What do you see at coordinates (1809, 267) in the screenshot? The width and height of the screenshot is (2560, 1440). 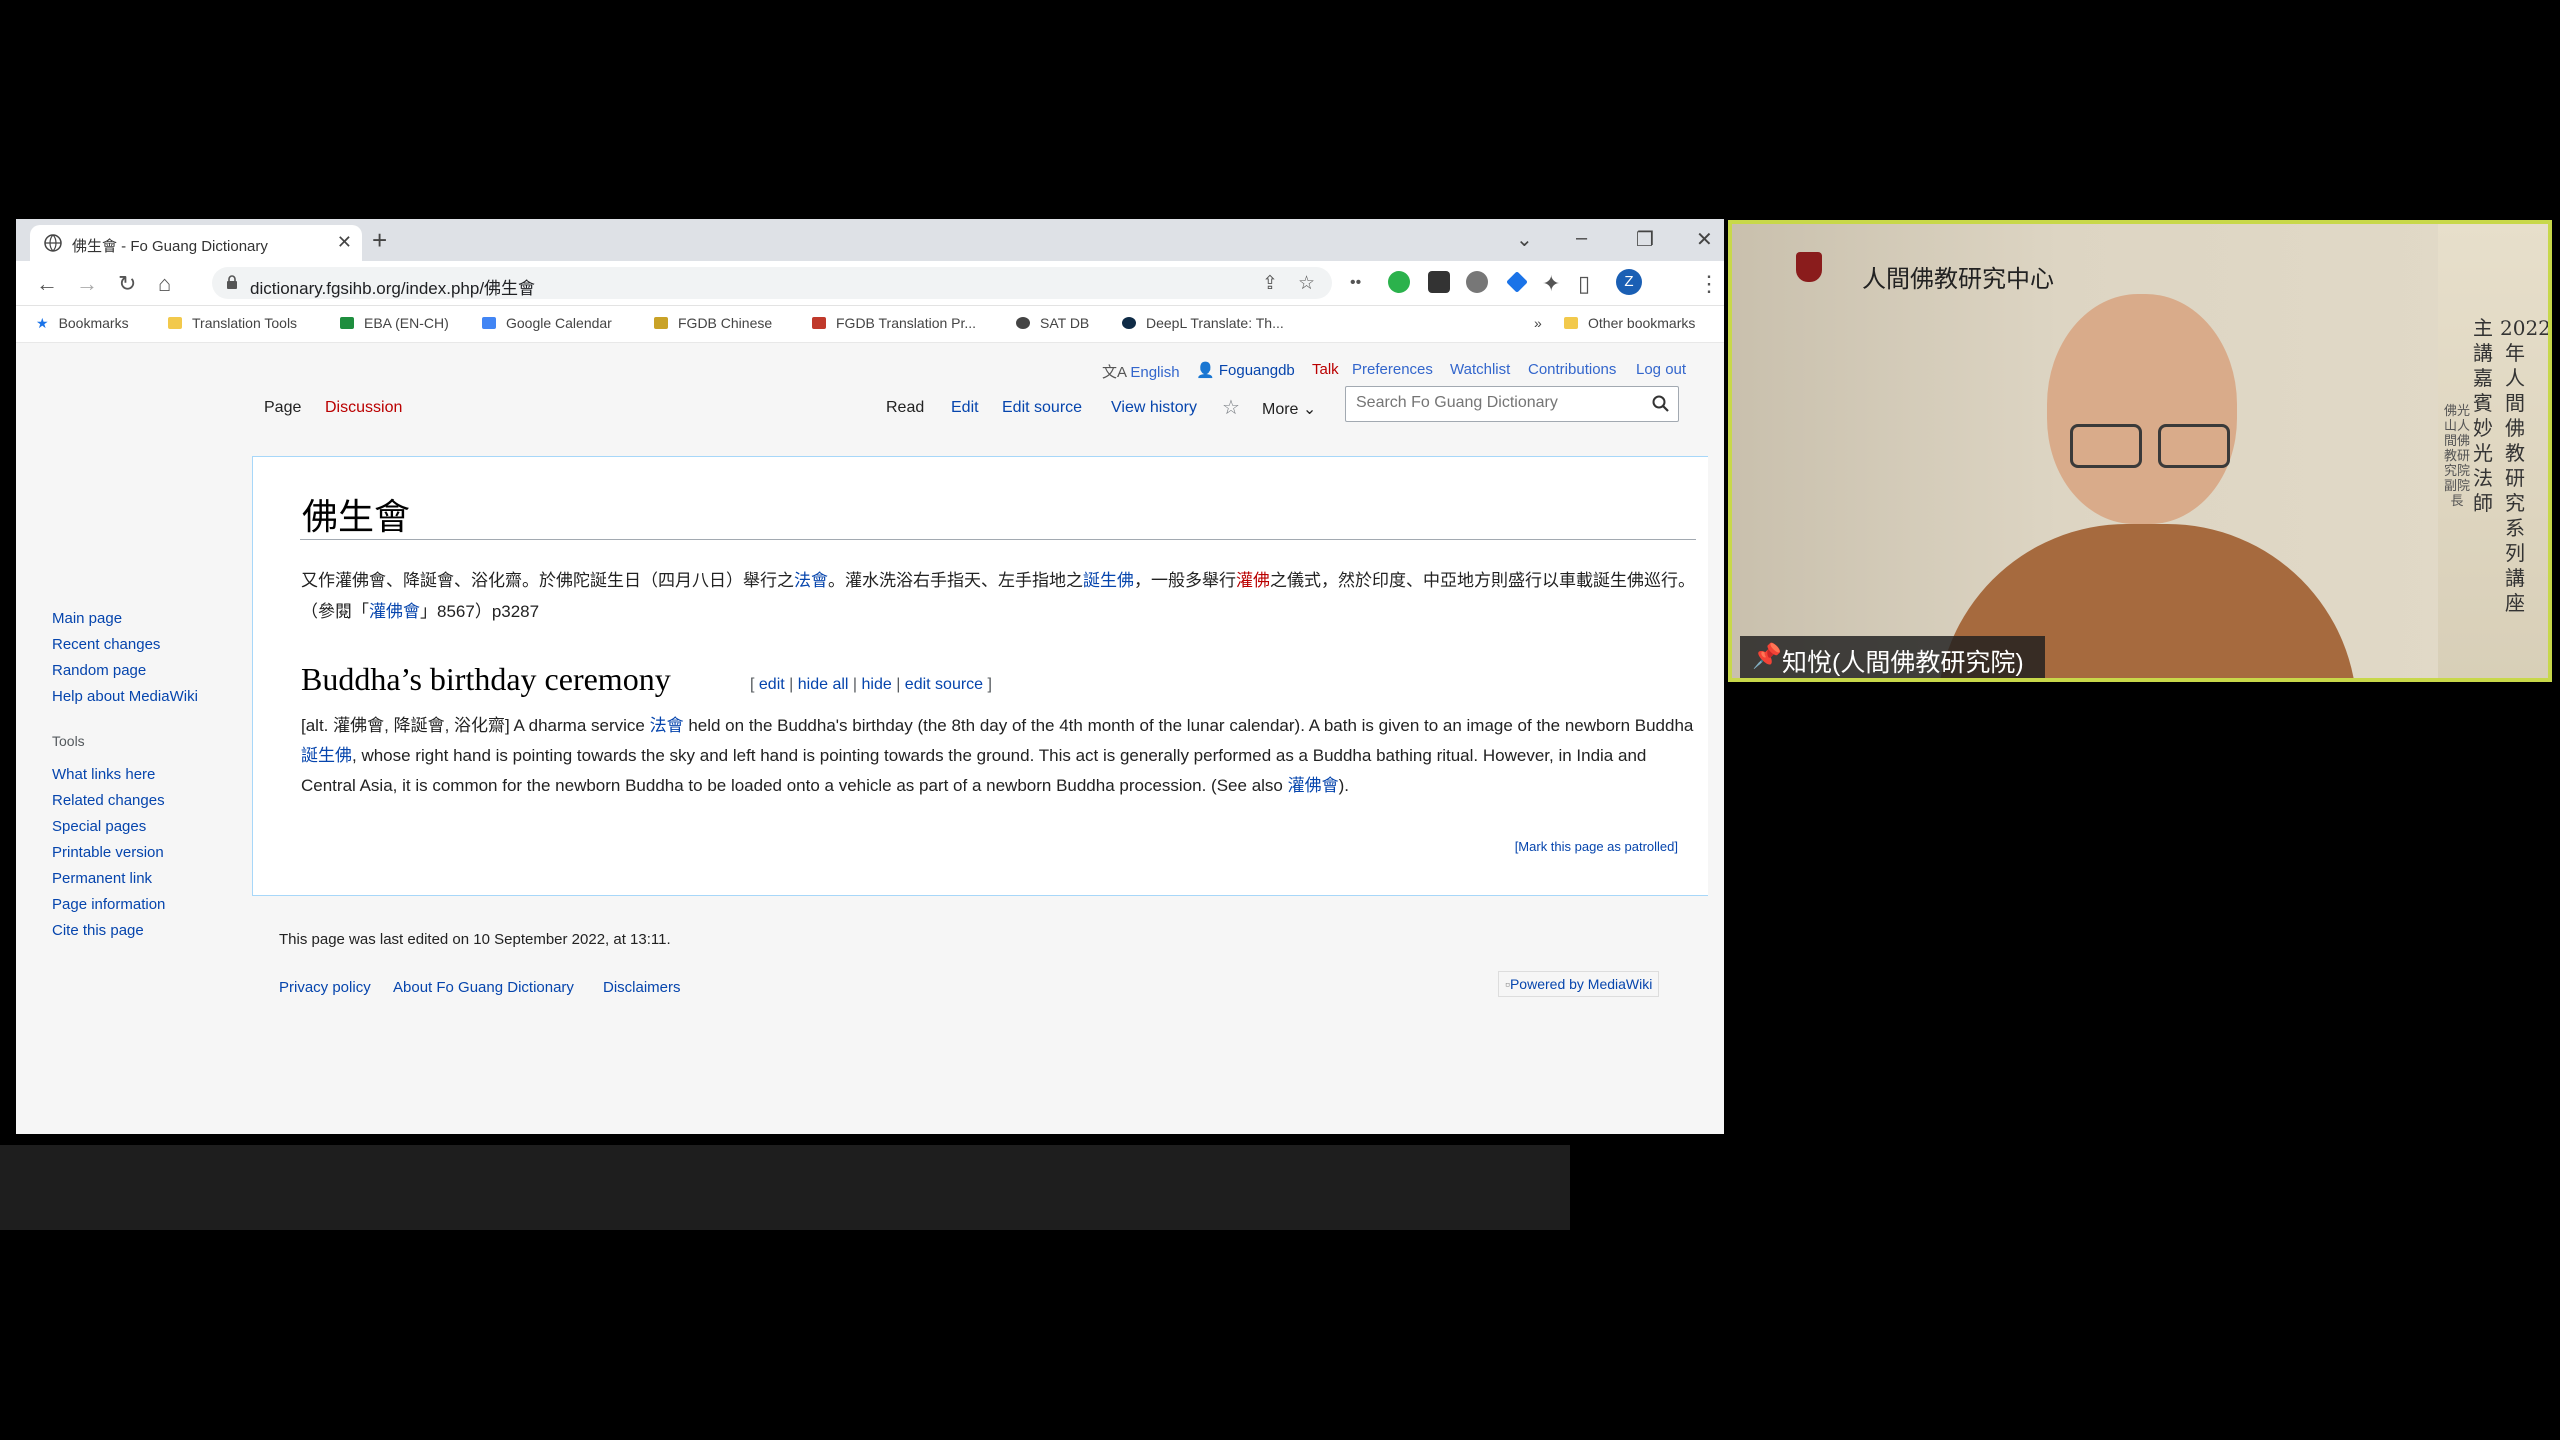 I see `university-crest-icon` at bounding box center [1809, 267].